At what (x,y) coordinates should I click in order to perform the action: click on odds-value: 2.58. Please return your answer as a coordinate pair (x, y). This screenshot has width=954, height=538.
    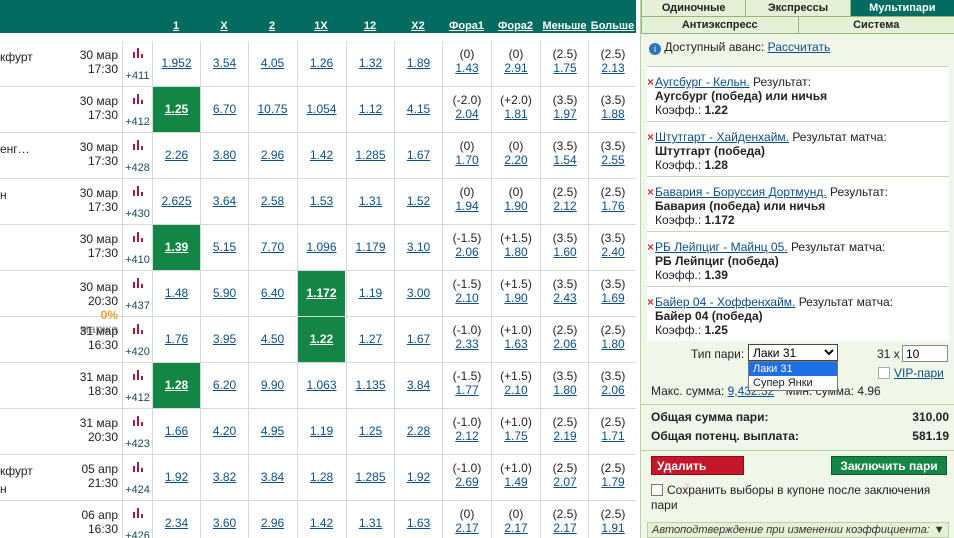
    Looking at the image, I should click on (272, 201).